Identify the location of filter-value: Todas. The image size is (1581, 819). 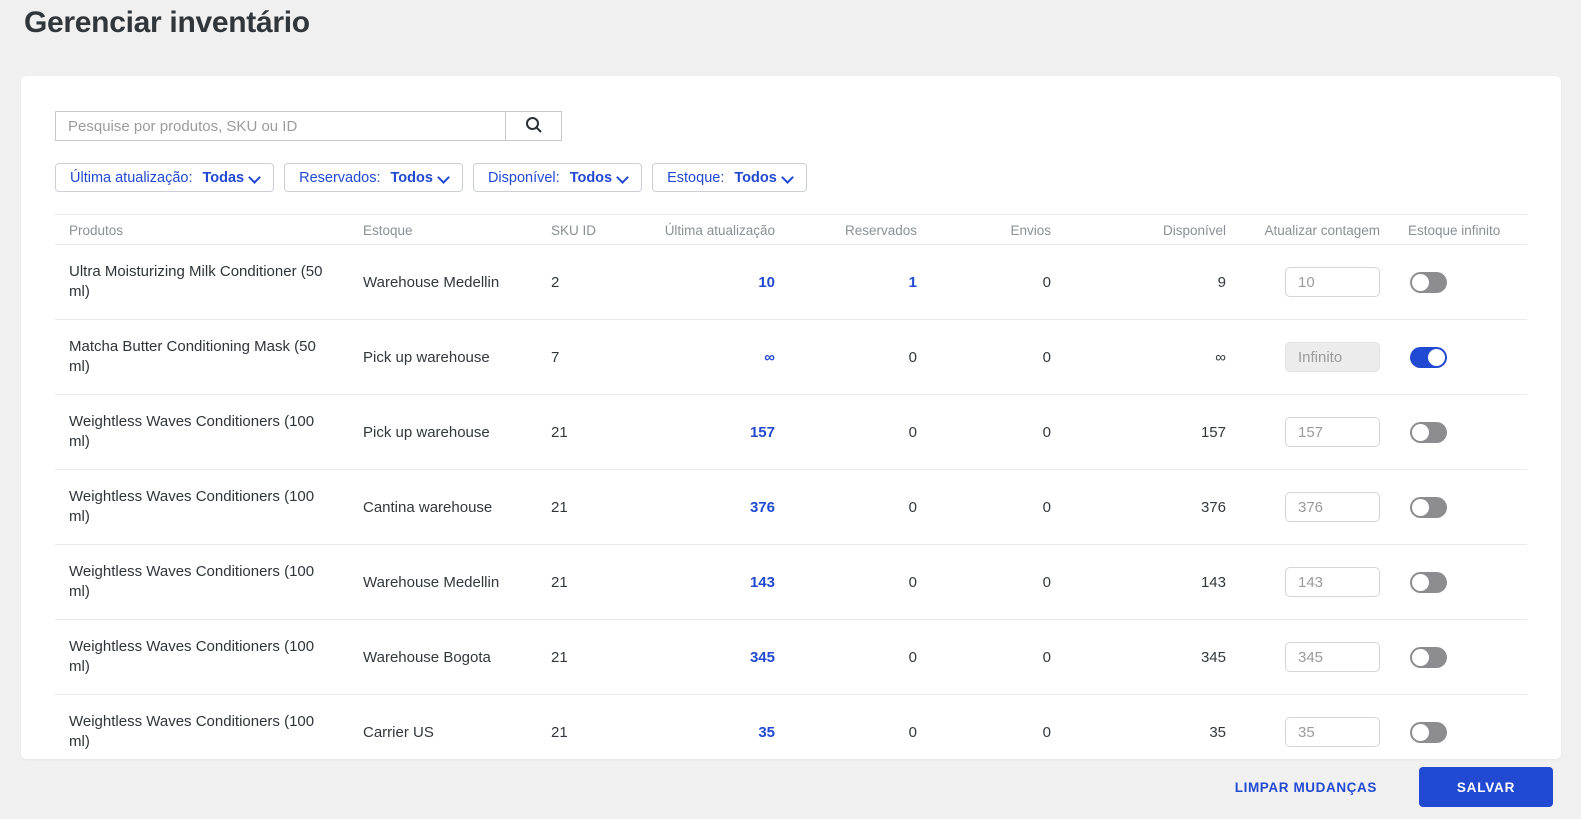
(223, 177).